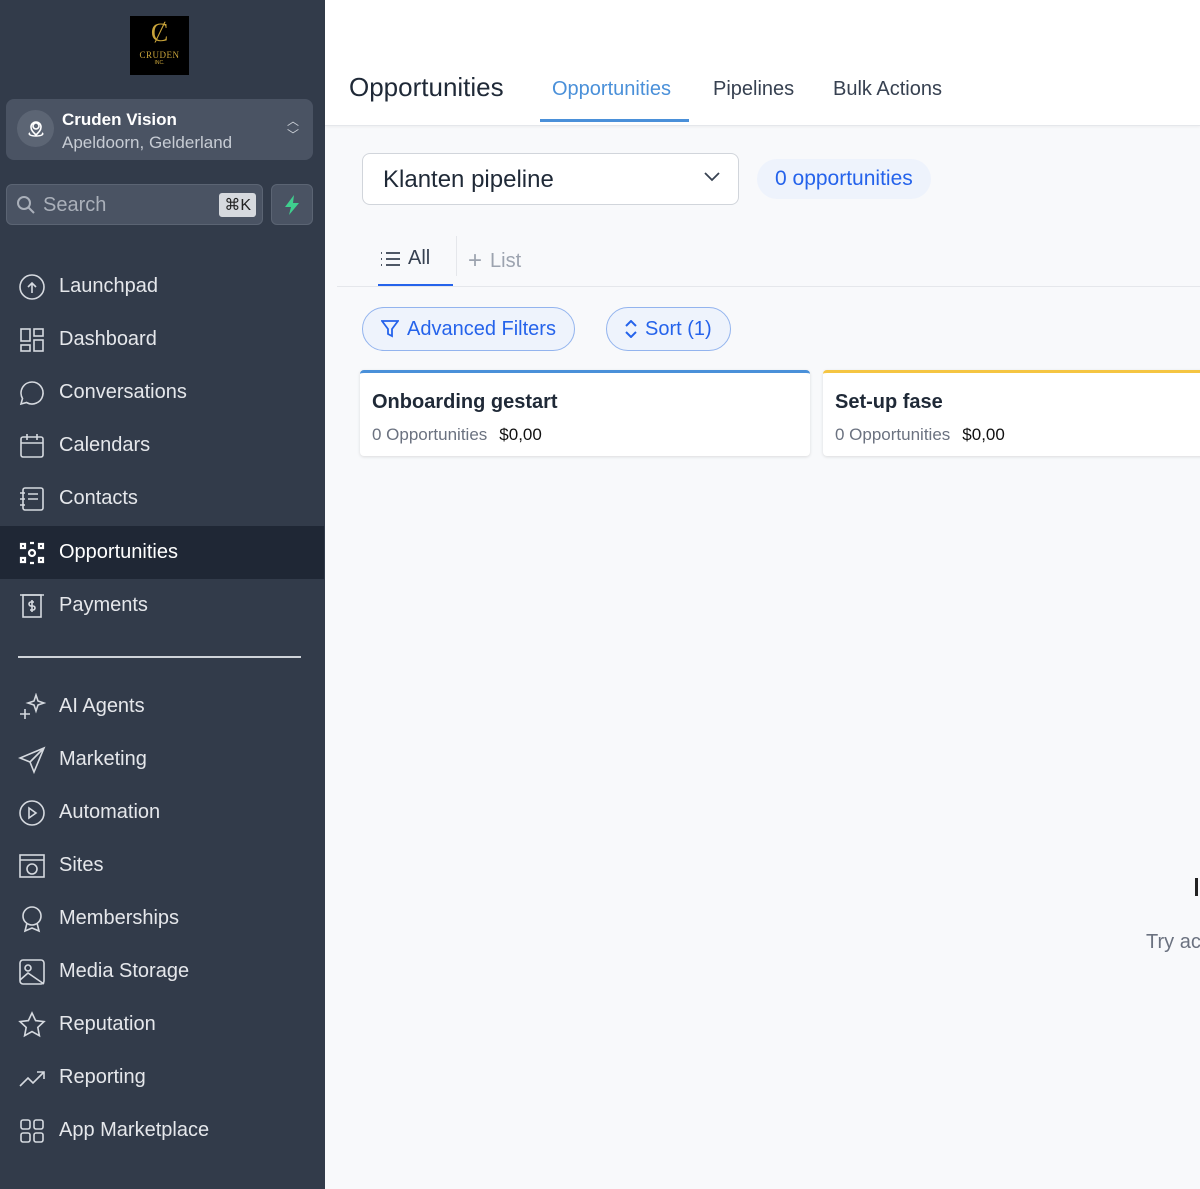 The height and width of the screenshot is (1189, 1200). Describe the element at coordinates (614, 120) in the screenshot. I see `active-tab-indicator` at that location.